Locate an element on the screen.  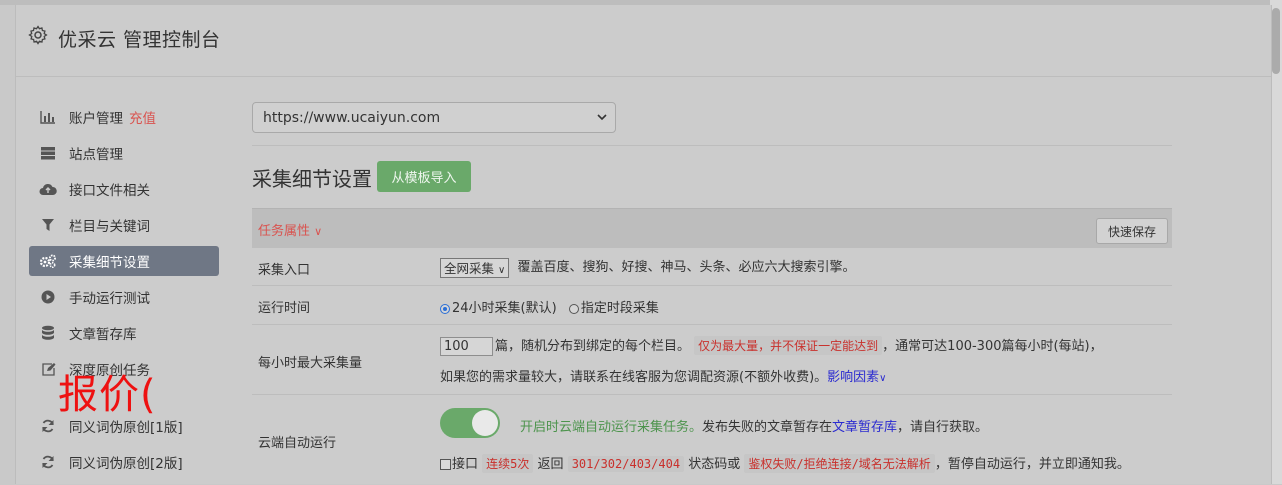
task-attributes-label: 任务属性 is located at coordinates (284, 231).